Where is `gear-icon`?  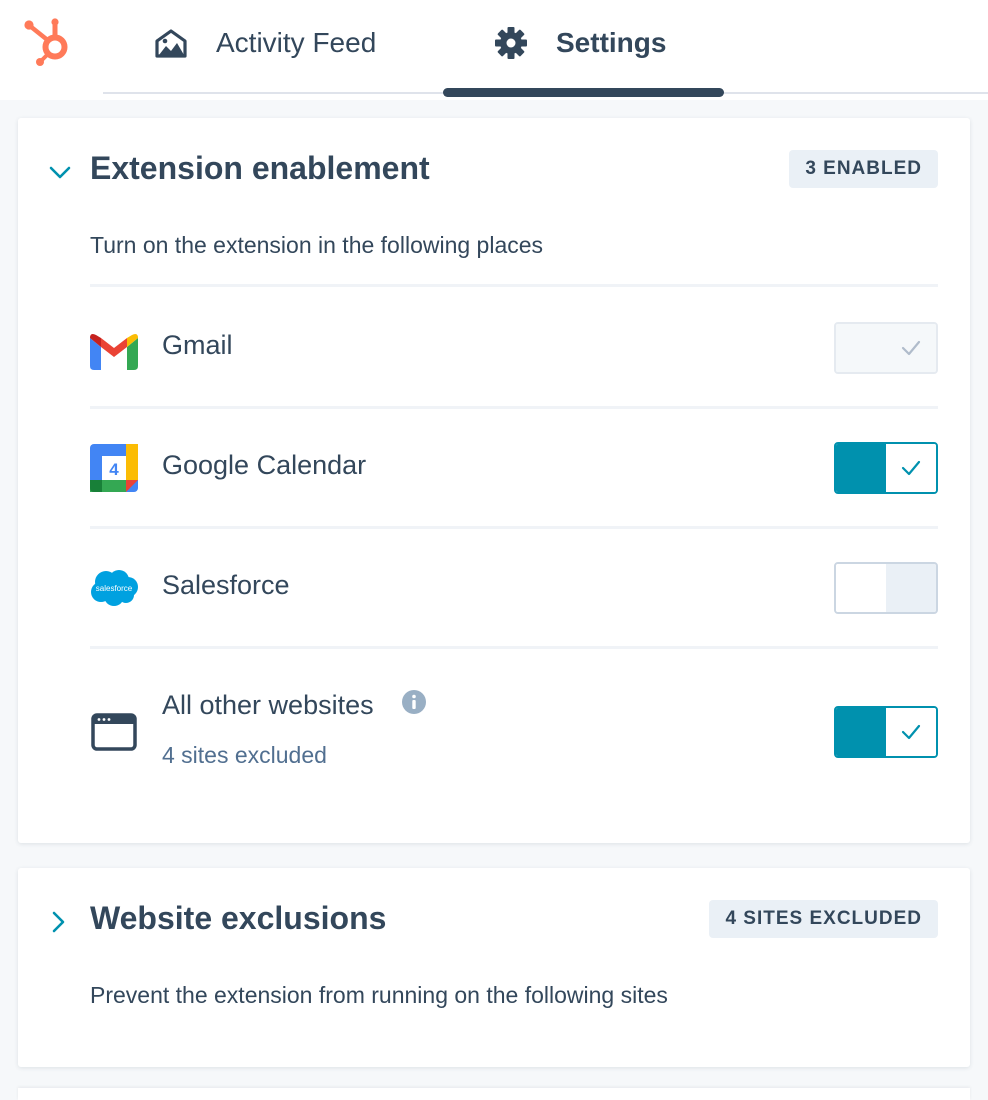 gear-icon is located at coordinates (511, 43).